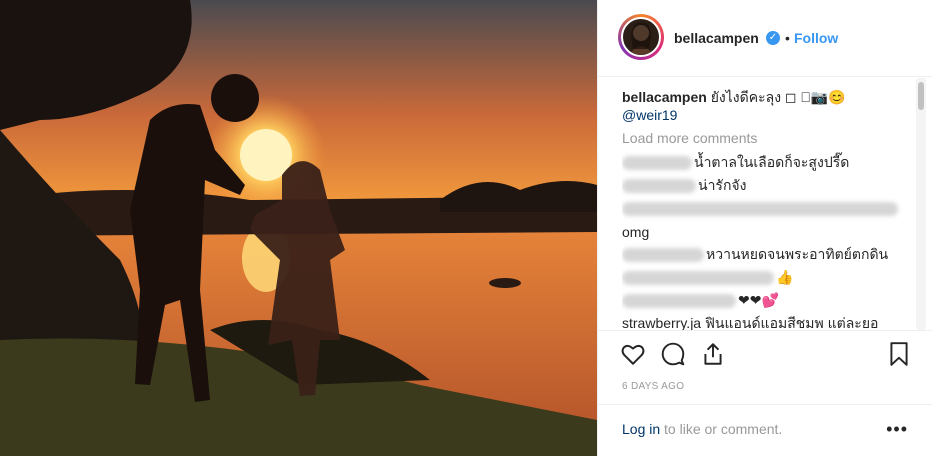 This screenshot has width=932, height=457. I want to click on caption-text: ยังไงดีคะลุง ◻ 🏻📷😊, so click(778, 97).